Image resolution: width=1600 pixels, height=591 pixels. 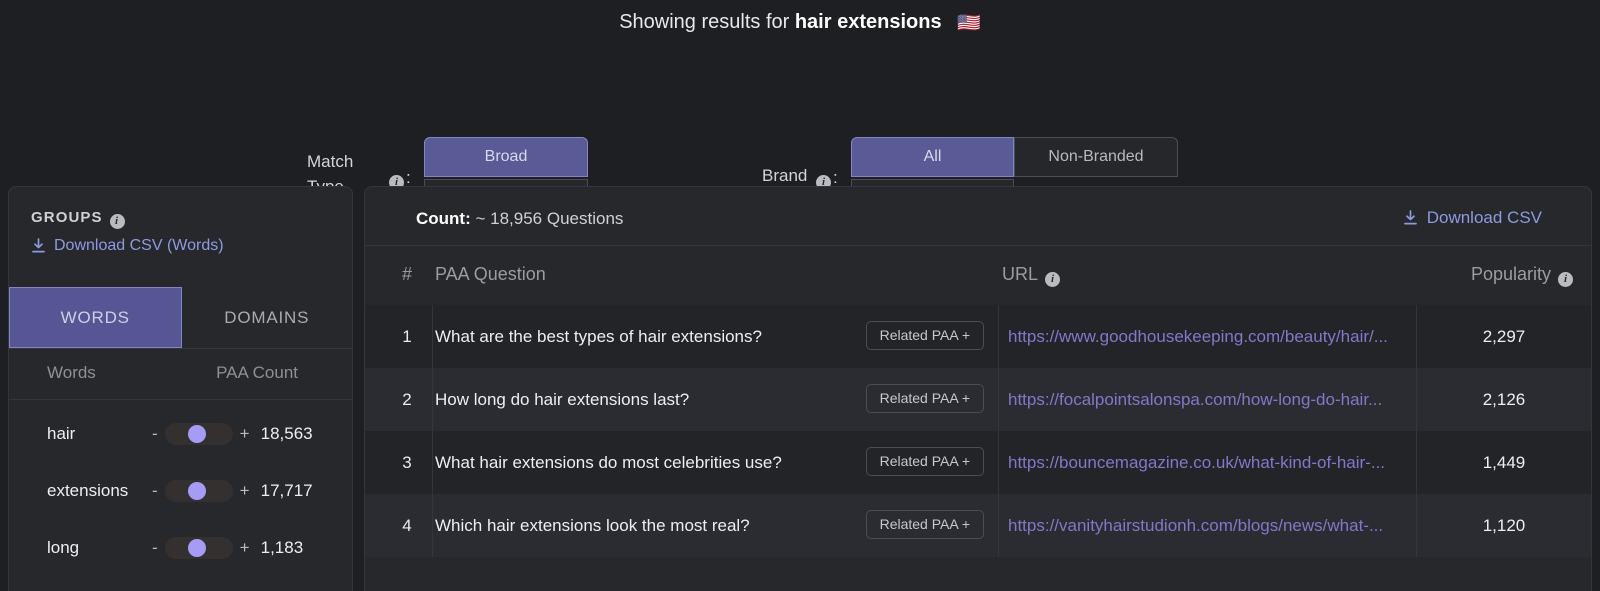 What do you see at coordinates (1020, 274) in the screenshot?
I see `column-header-url-text: URL` at bounding box center [1020, 274].